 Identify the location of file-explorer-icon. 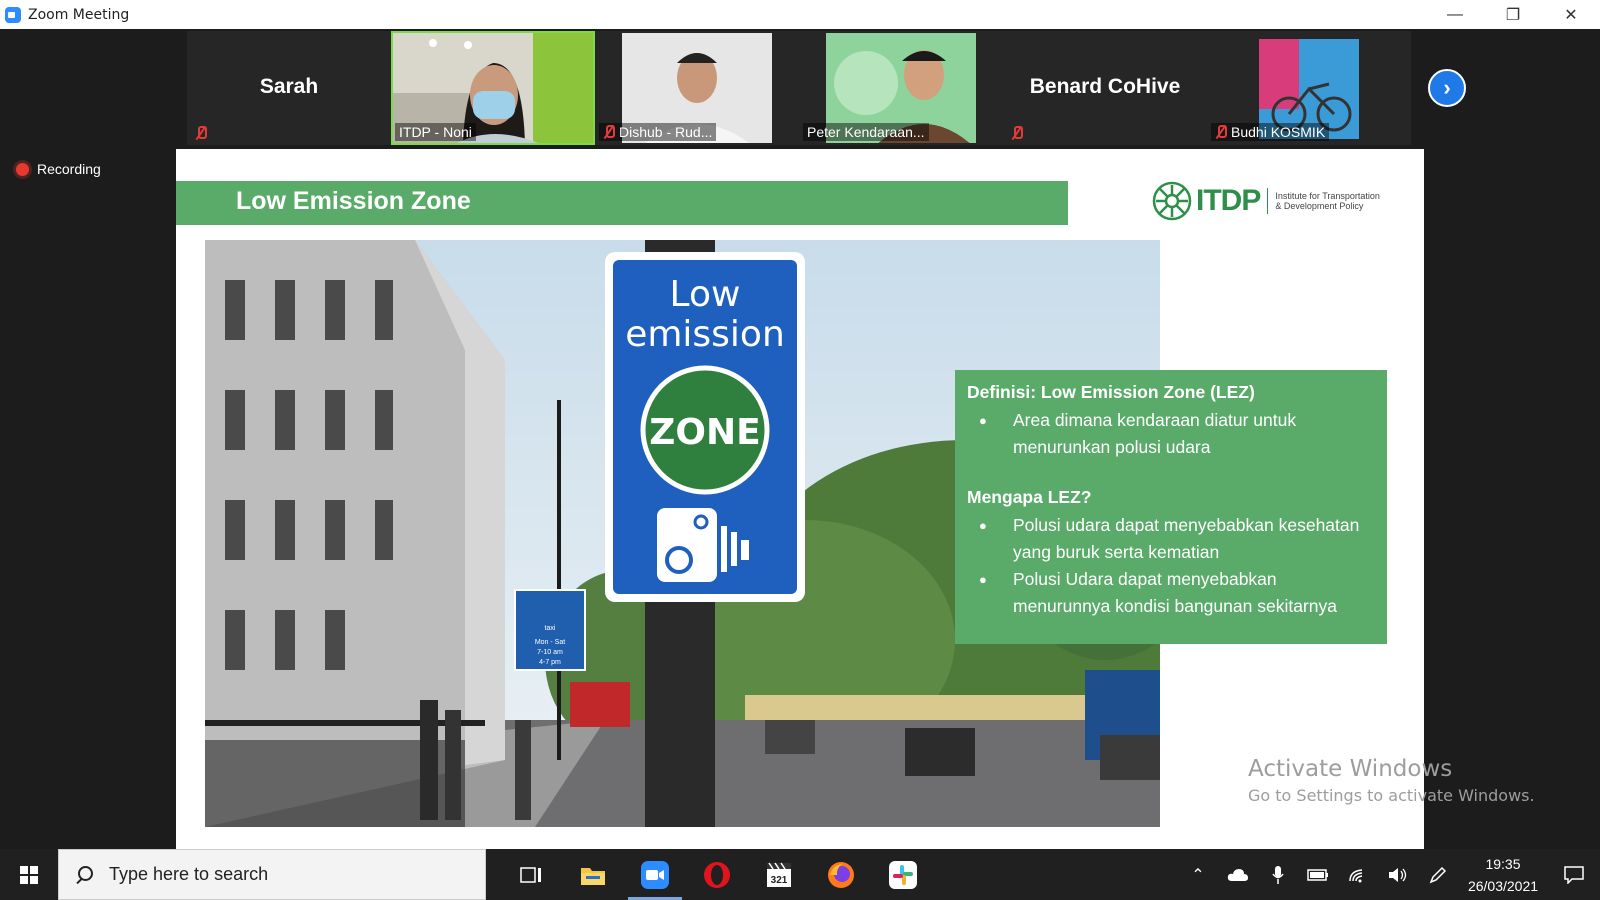
(593, 874).